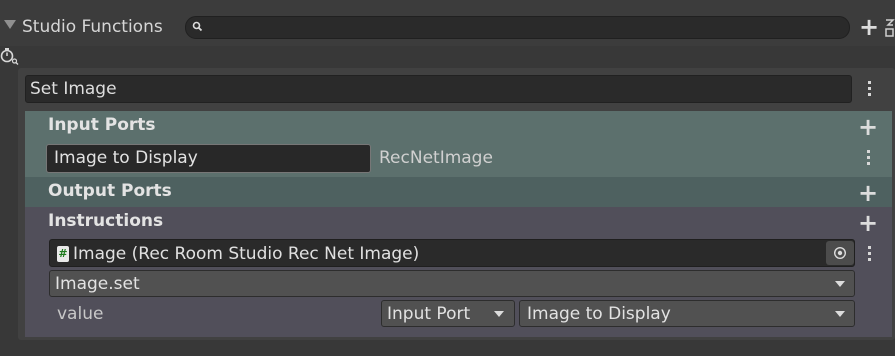 The image size is (895, 356). Describe the element at coordinates (870, 90) in the screenshot. I see `function-menu-button` at that location.